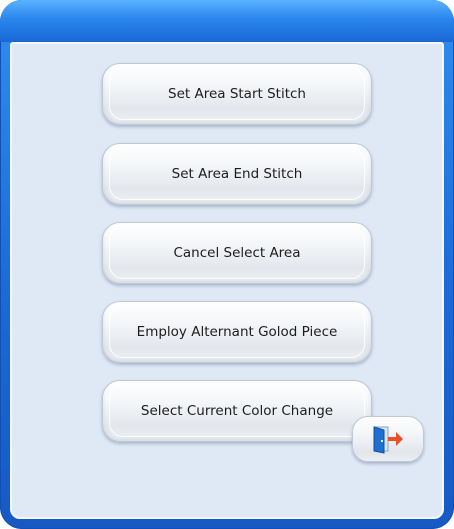 The width and height of the screenshot is (454, 529). I want to click on set-area-start-stitch-label: Set Area Start Stitch, so click(237, 94).